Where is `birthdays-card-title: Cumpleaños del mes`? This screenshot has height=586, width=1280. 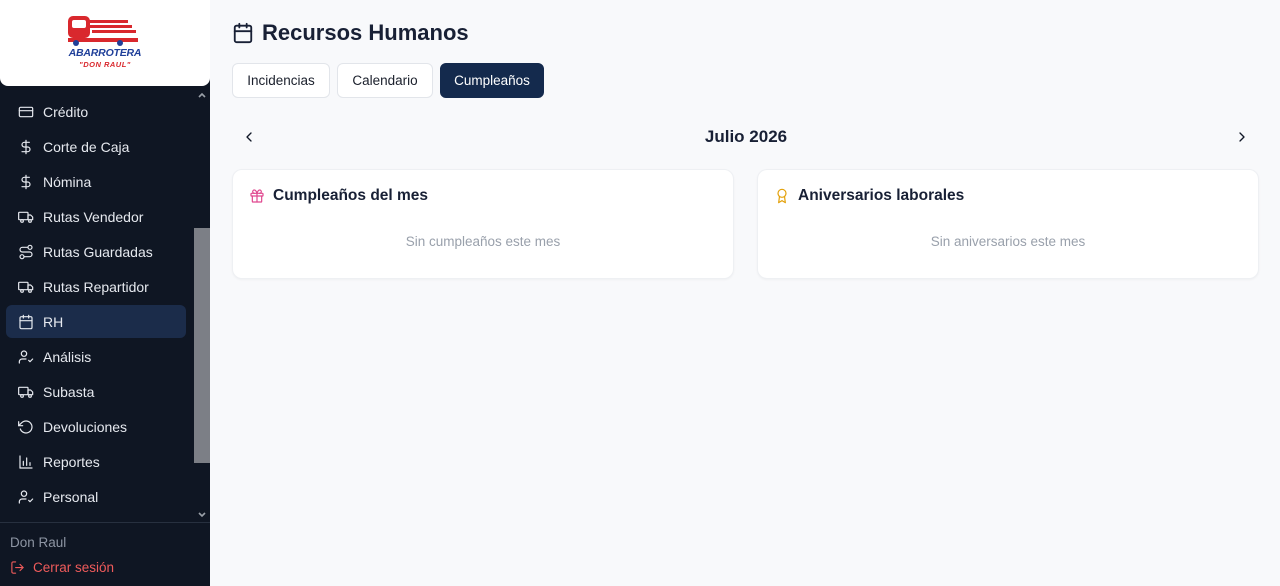
birthdays-card-title: Cumpleaños del mes is located at coordinates (351, 195).